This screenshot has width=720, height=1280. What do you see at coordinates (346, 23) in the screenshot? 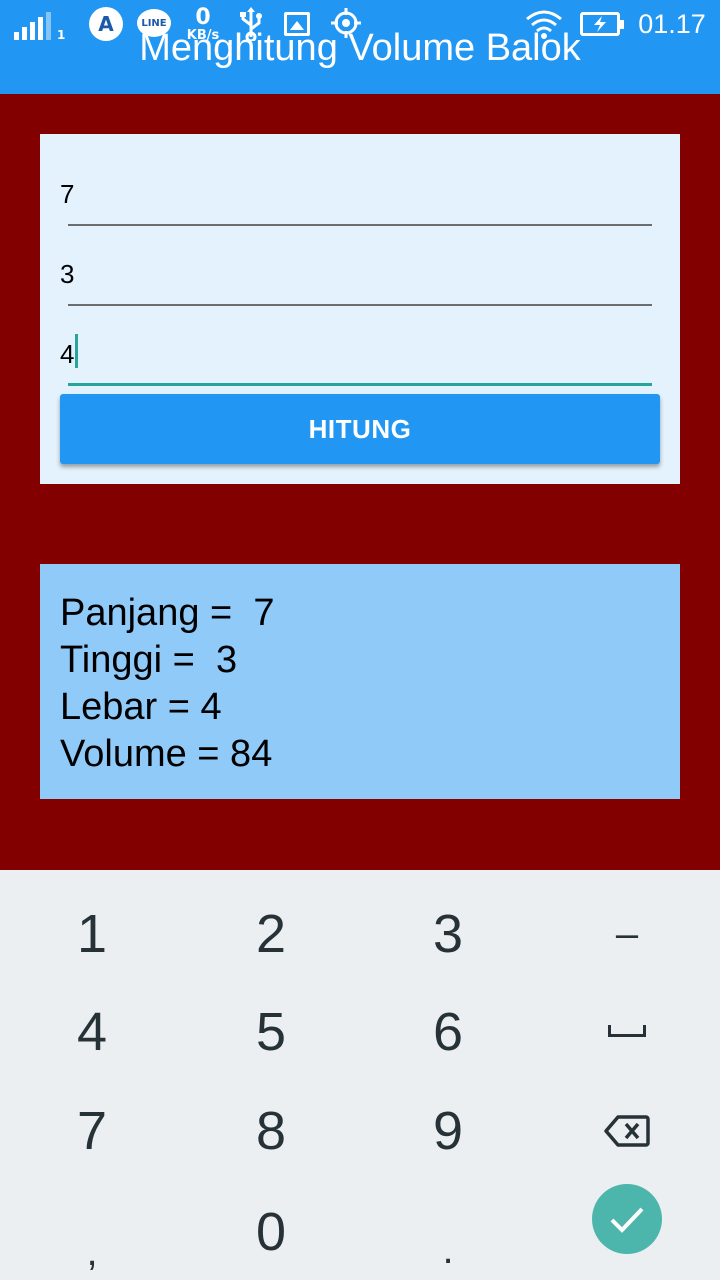
I see `gps-icon` at bounding box center [346, 23].